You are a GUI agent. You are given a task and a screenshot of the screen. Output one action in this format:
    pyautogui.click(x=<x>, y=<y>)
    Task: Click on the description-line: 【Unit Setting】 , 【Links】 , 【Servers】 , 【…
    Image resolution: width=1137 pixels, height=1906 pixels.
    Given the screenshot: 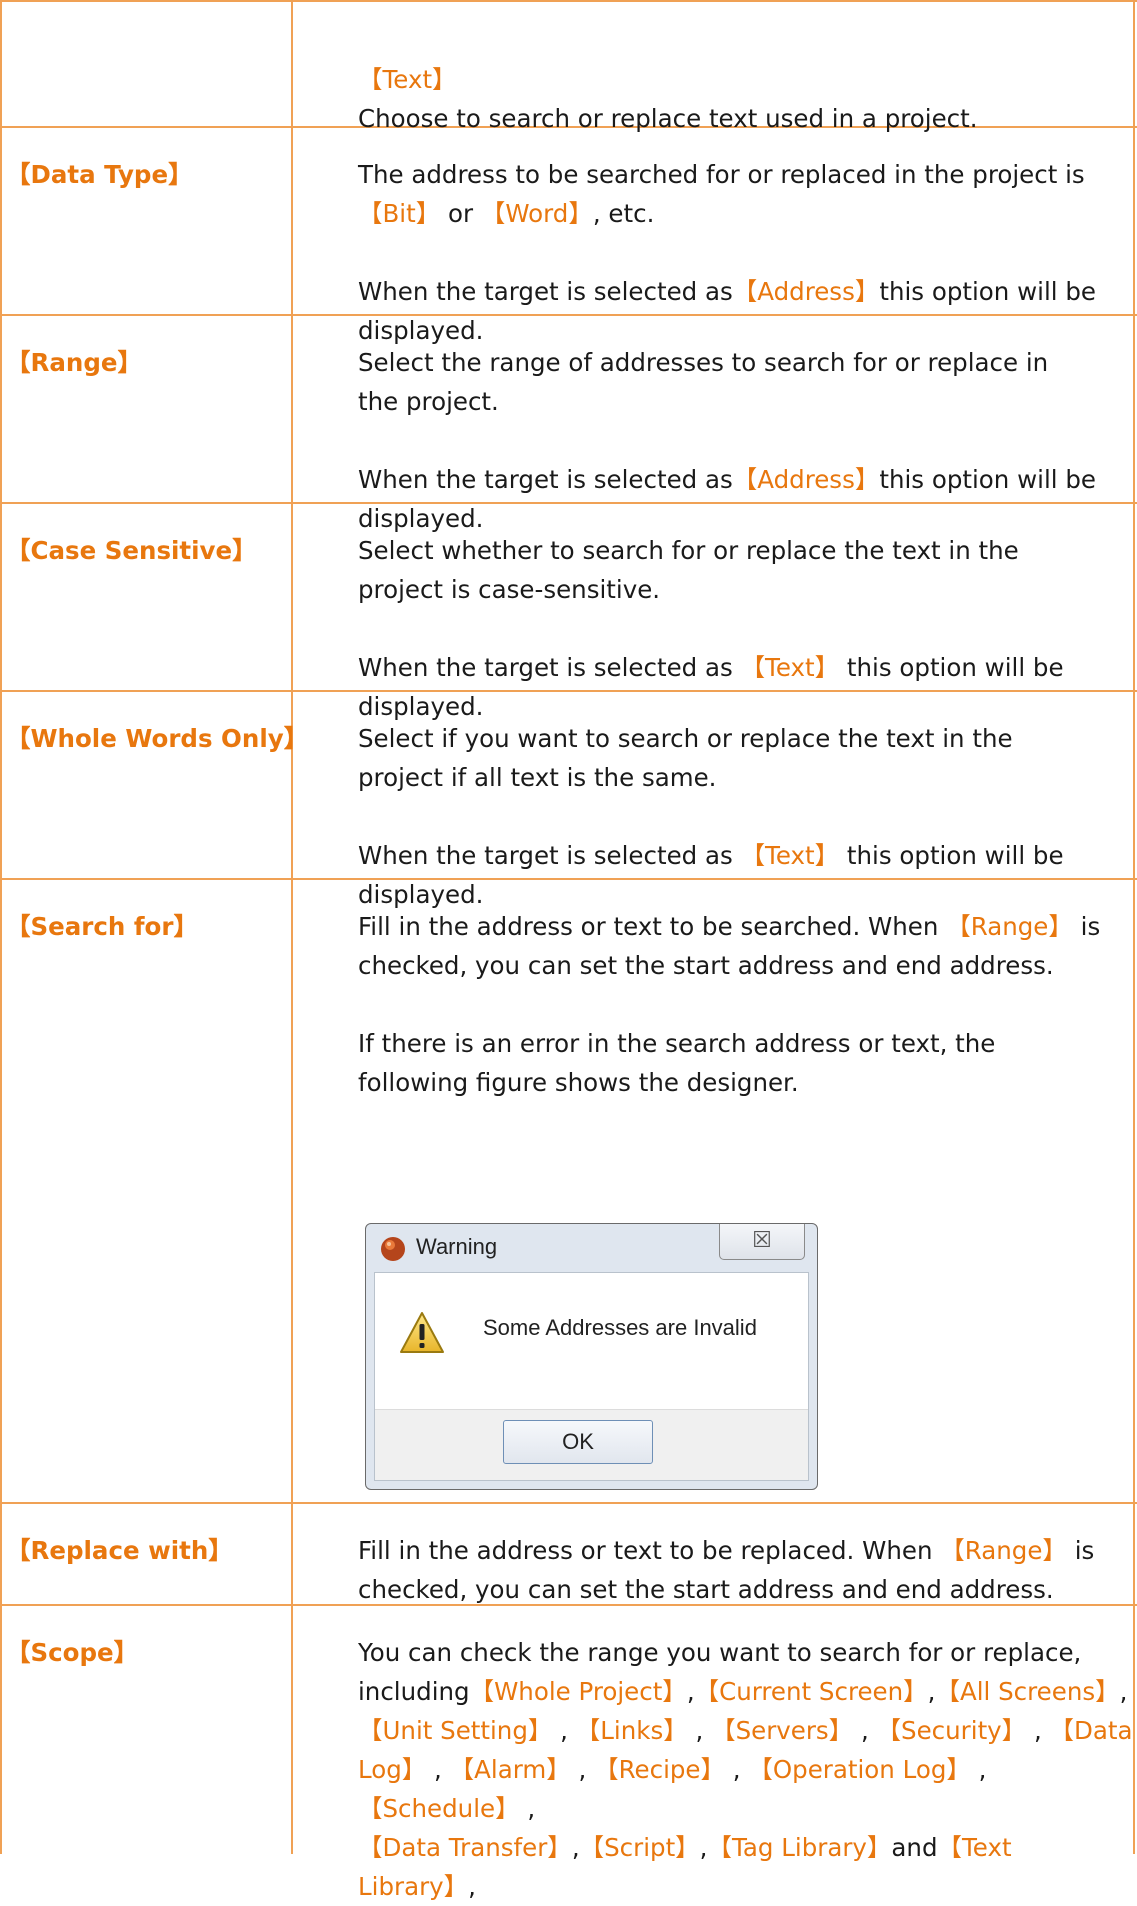 What is the action you would take?
    pyautogui.click(x=747, y=1730)
    